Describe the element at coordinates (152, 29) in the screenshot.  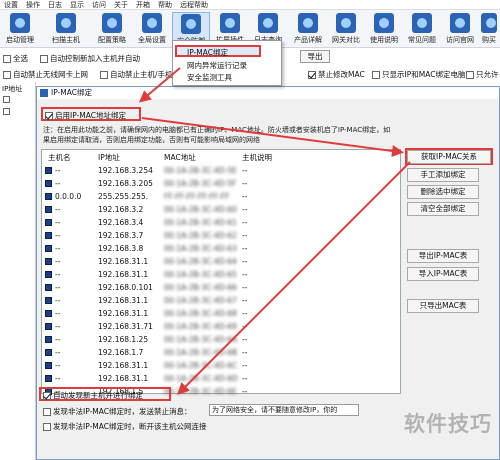
I see `toolbar-global-settings: 全局设置` at that location.